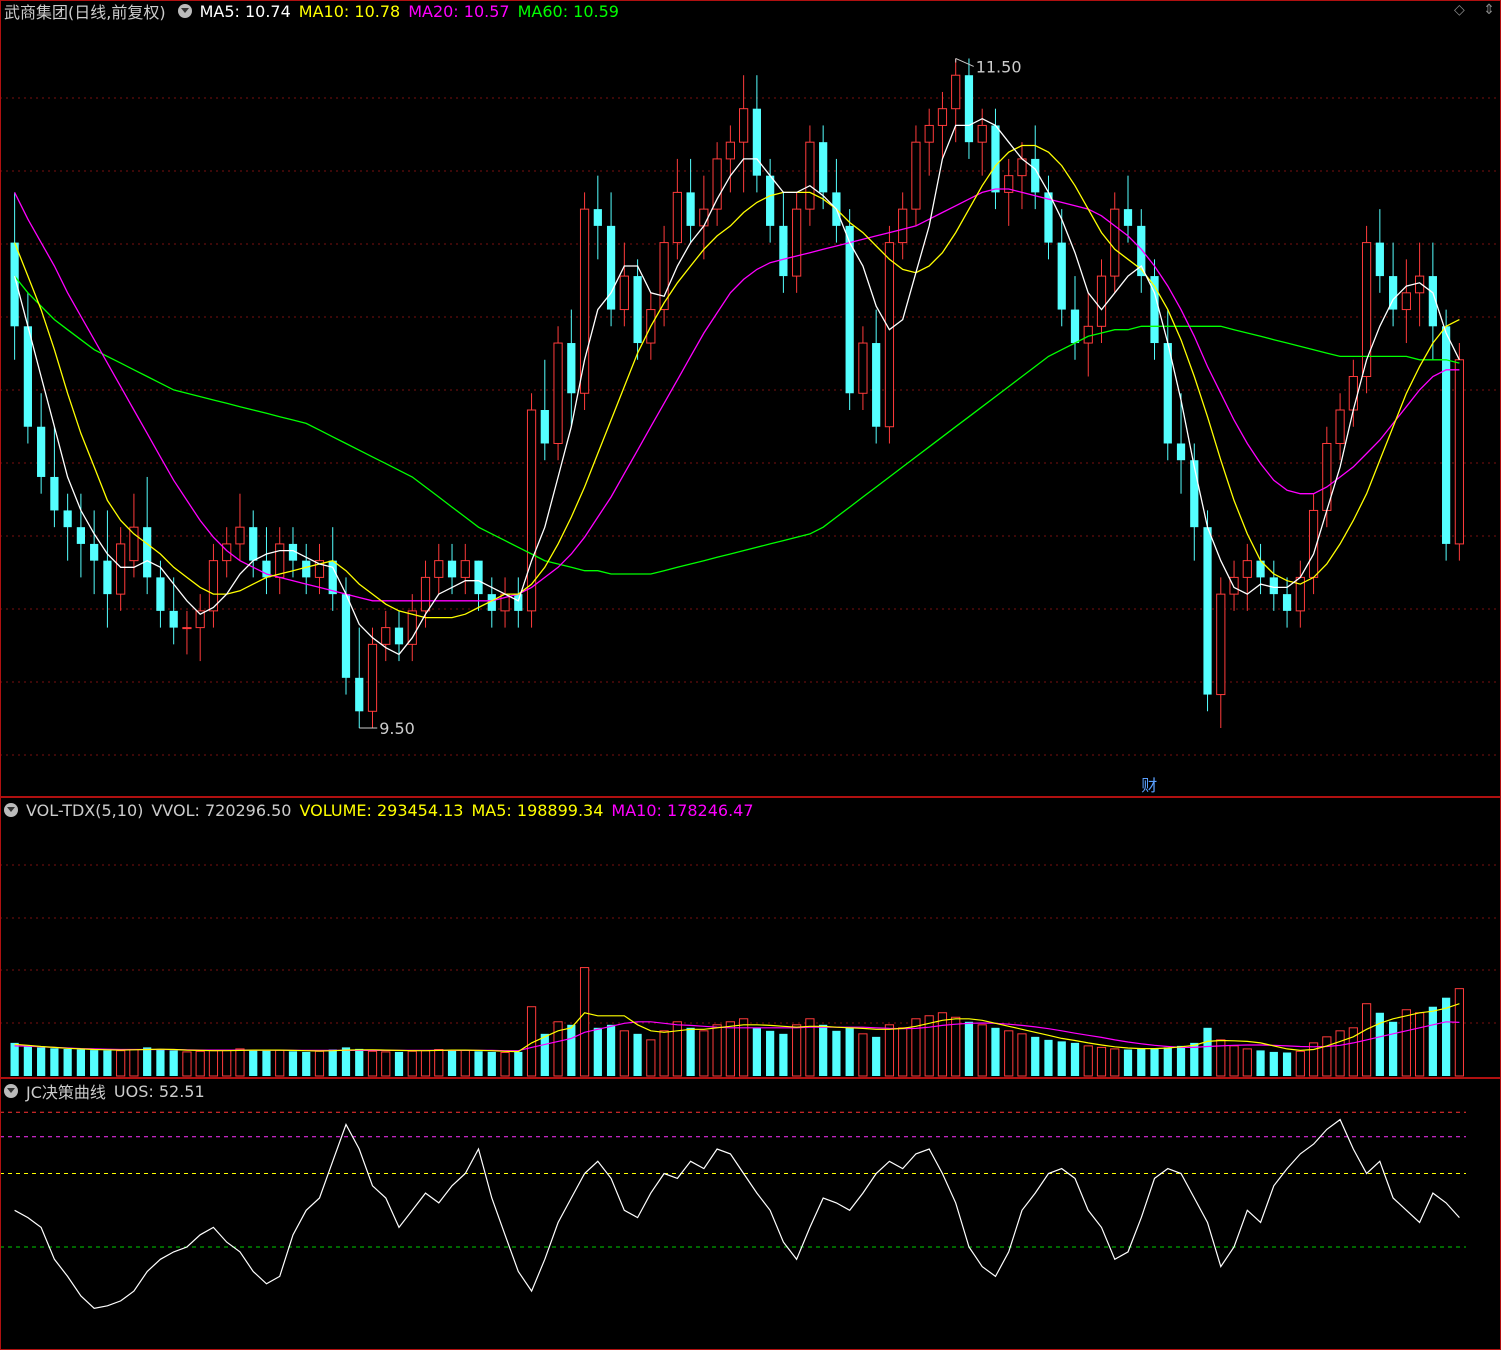 Image resolution: width=1501 pixels, height=1350 pixels. What do you see at coordinates (184, 11) in the screenshot?
I see `indicator-menu-icon` at bounding box center [184, 11].